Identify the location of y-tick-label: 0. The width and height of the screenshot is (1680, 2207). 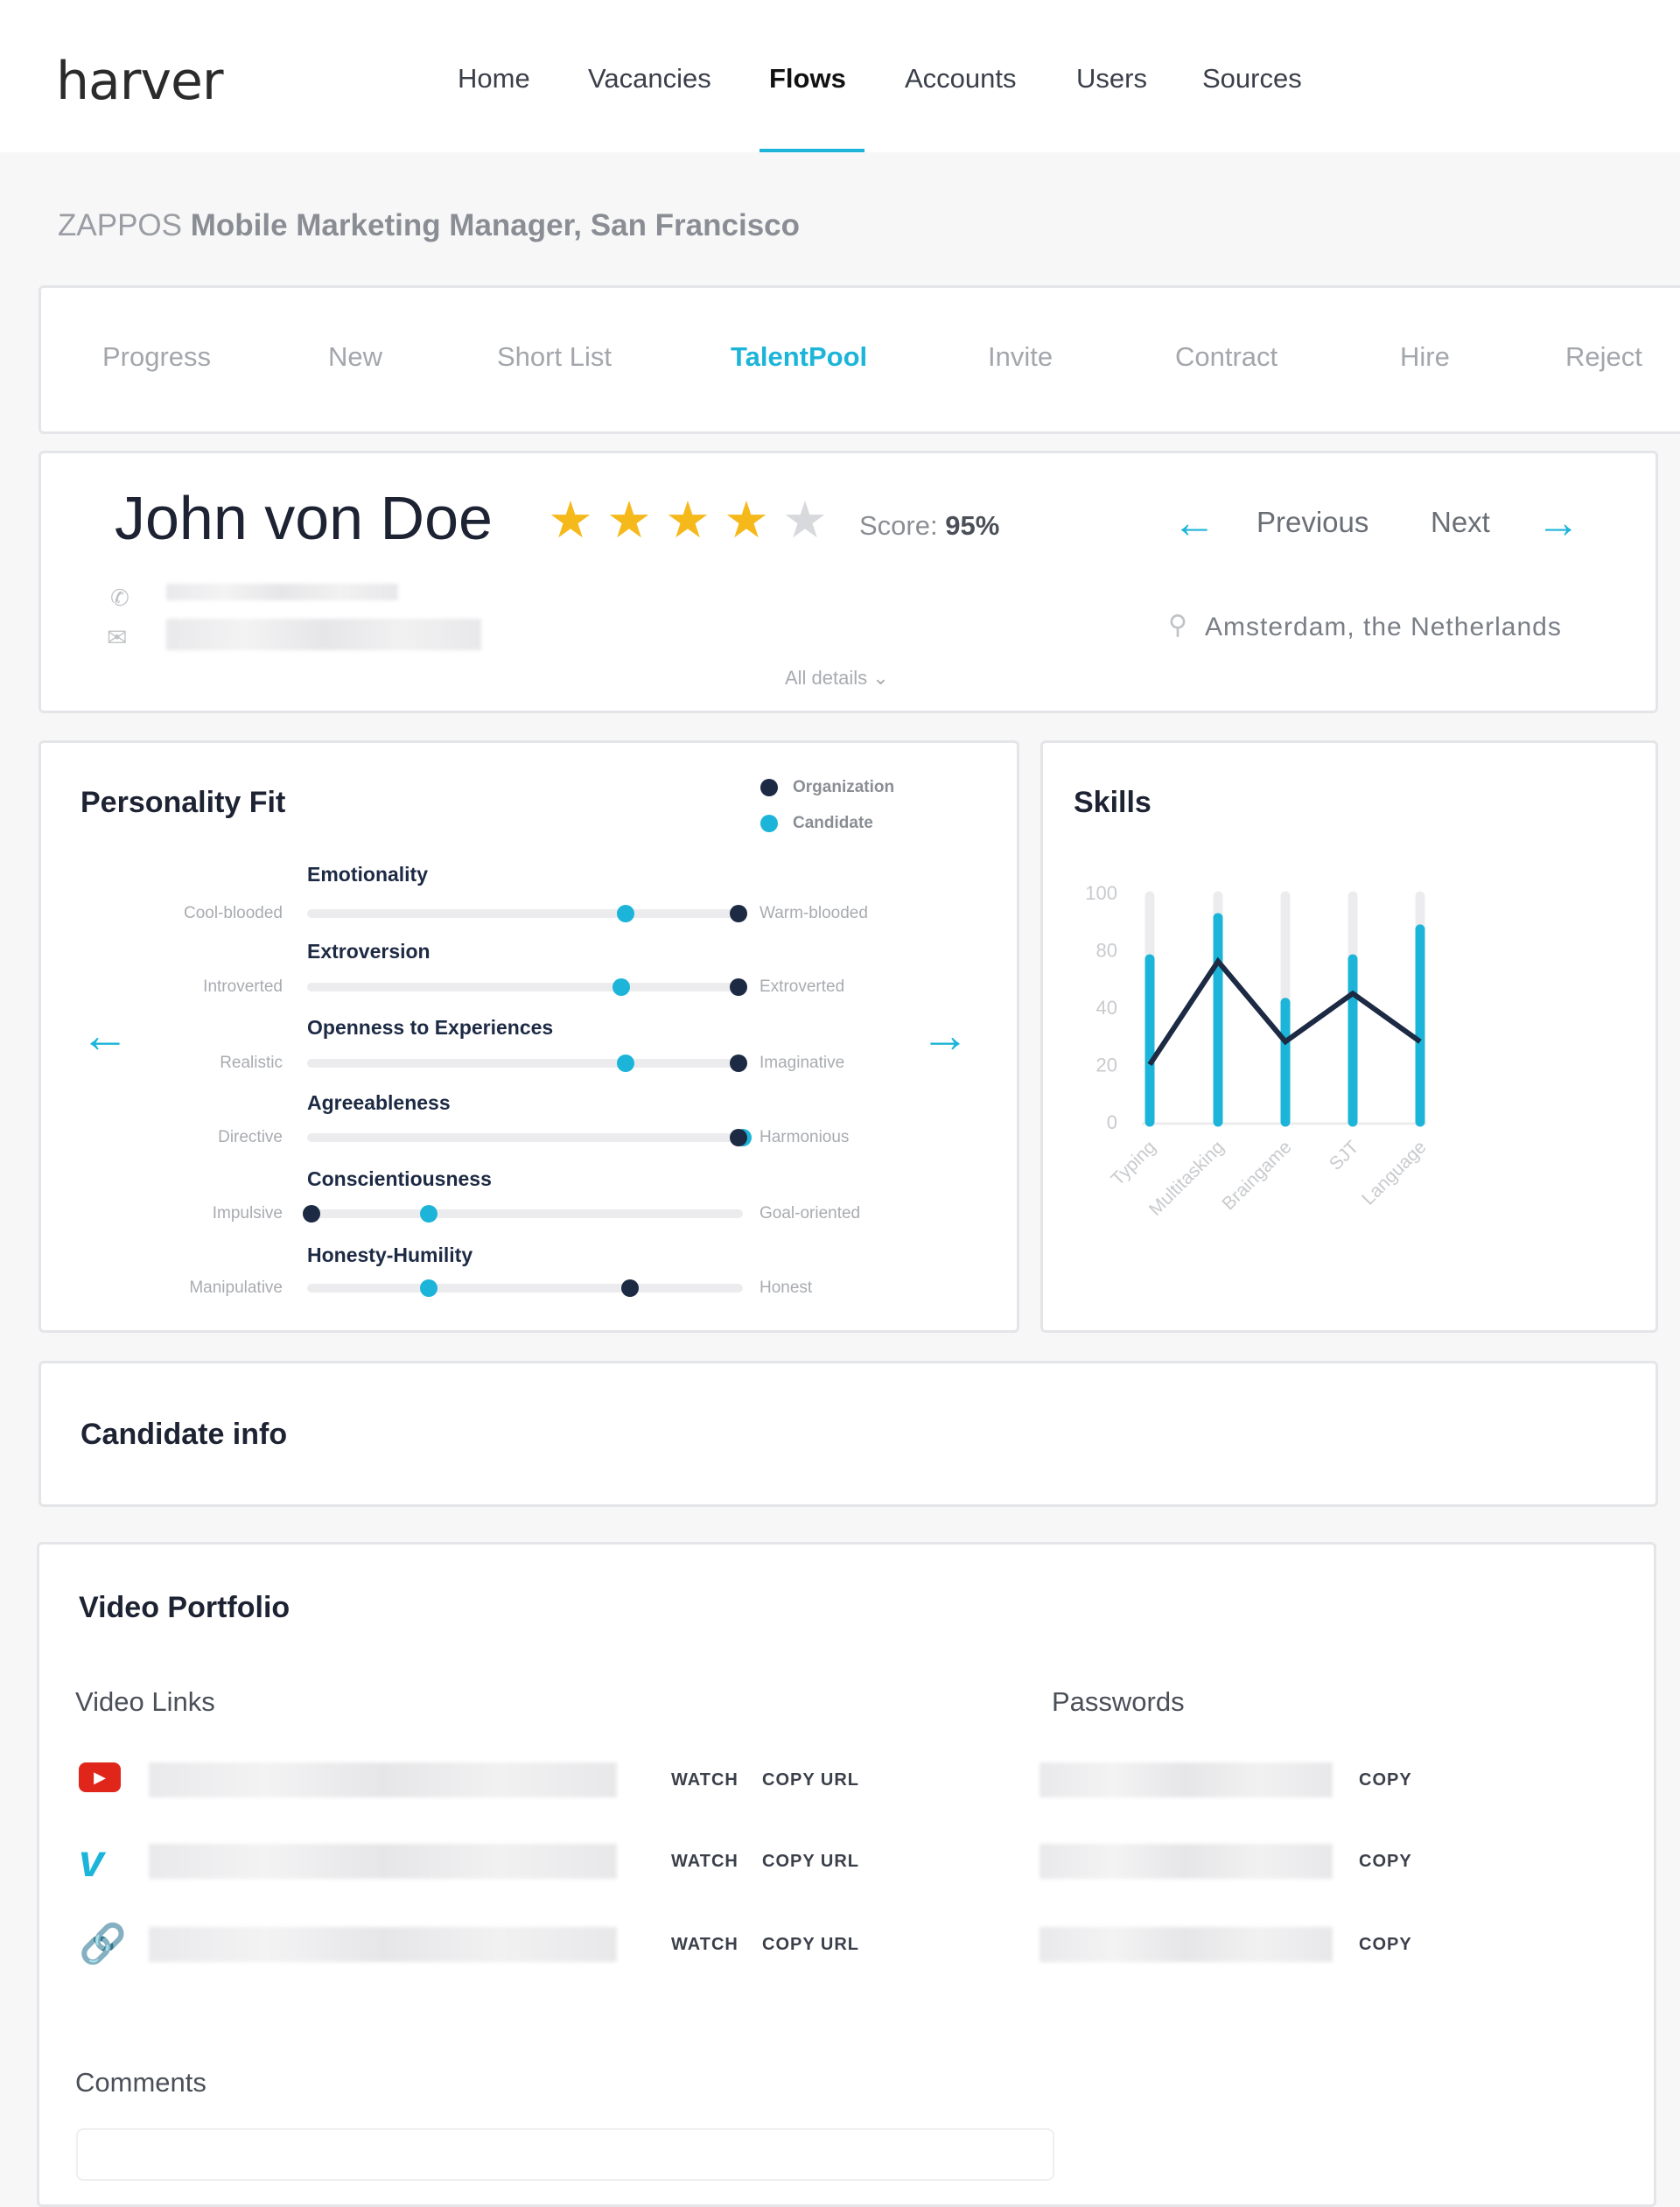
(1112, 1122).